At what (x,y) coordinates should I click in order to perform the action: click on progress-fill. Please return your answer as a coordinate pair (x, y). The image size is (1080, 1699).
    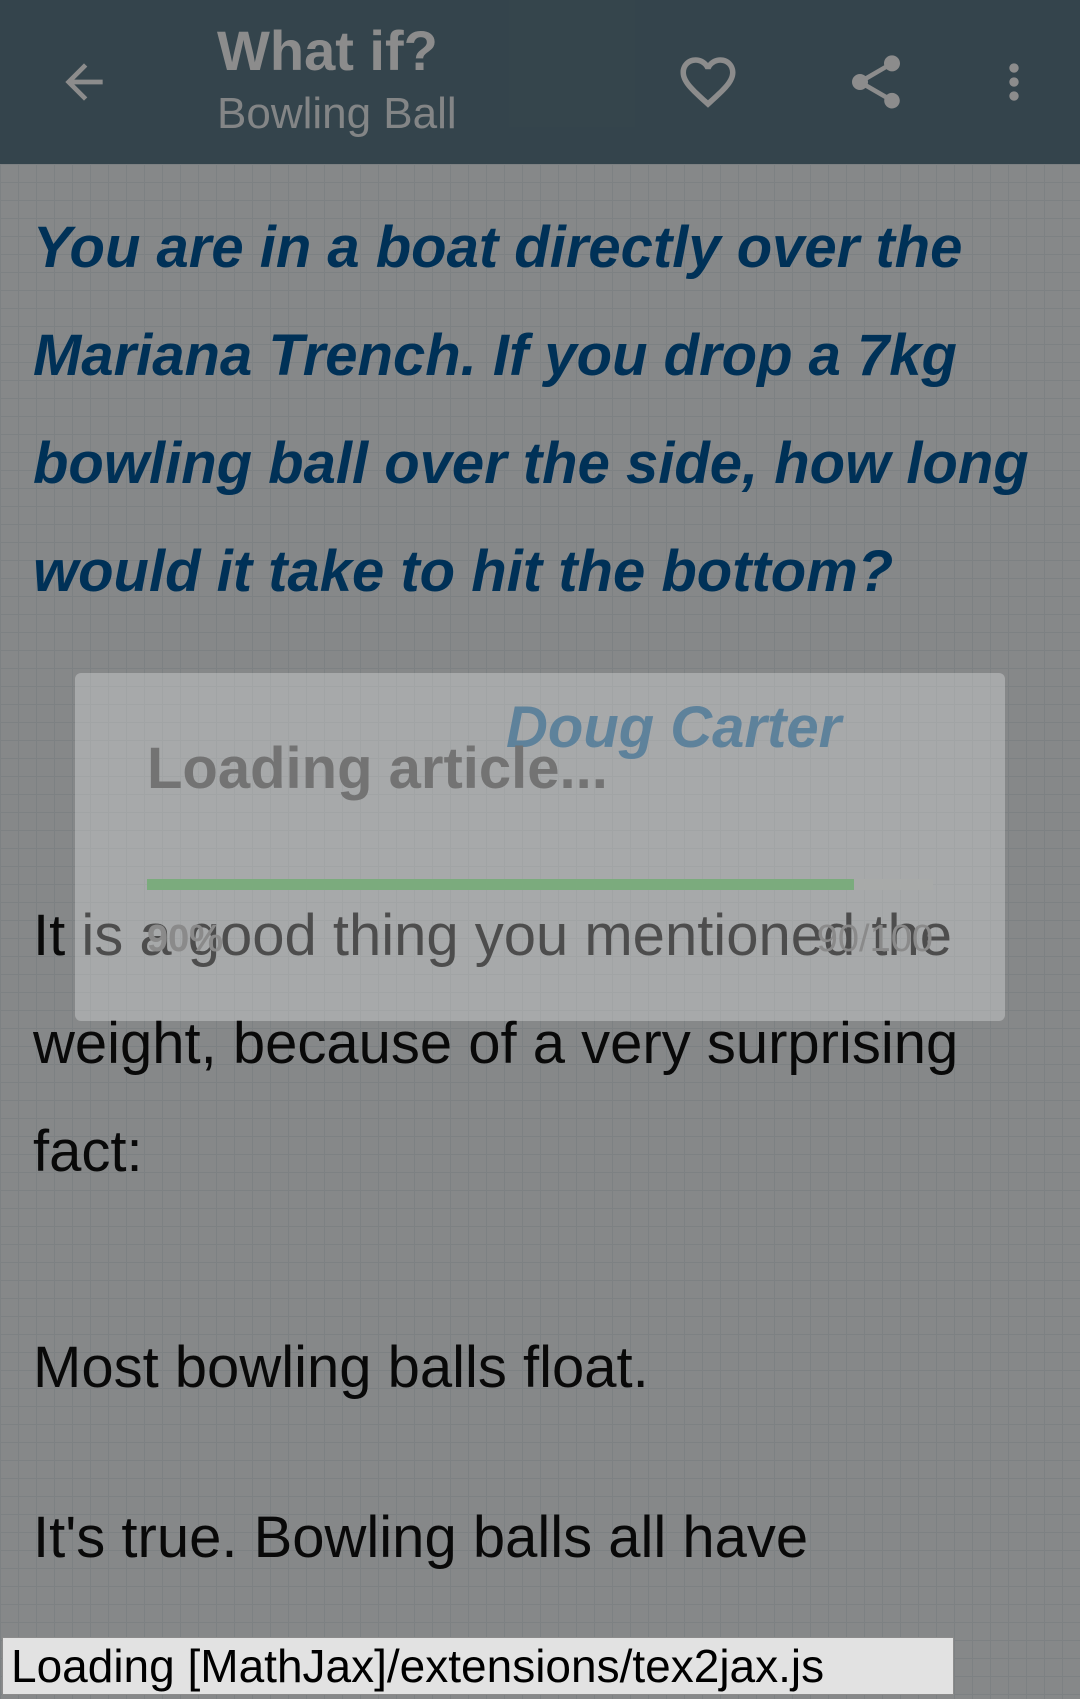
    Looking at the image, I should click on (501, 884).